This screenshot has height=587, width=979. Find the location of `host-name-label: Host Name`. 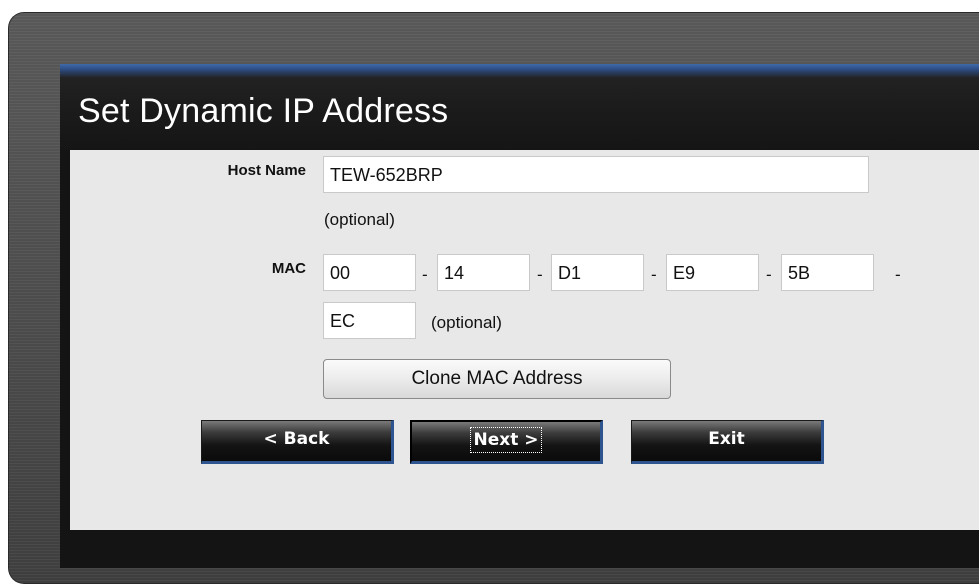

host-name-label: Host Name is located at coordinates (266, 170).